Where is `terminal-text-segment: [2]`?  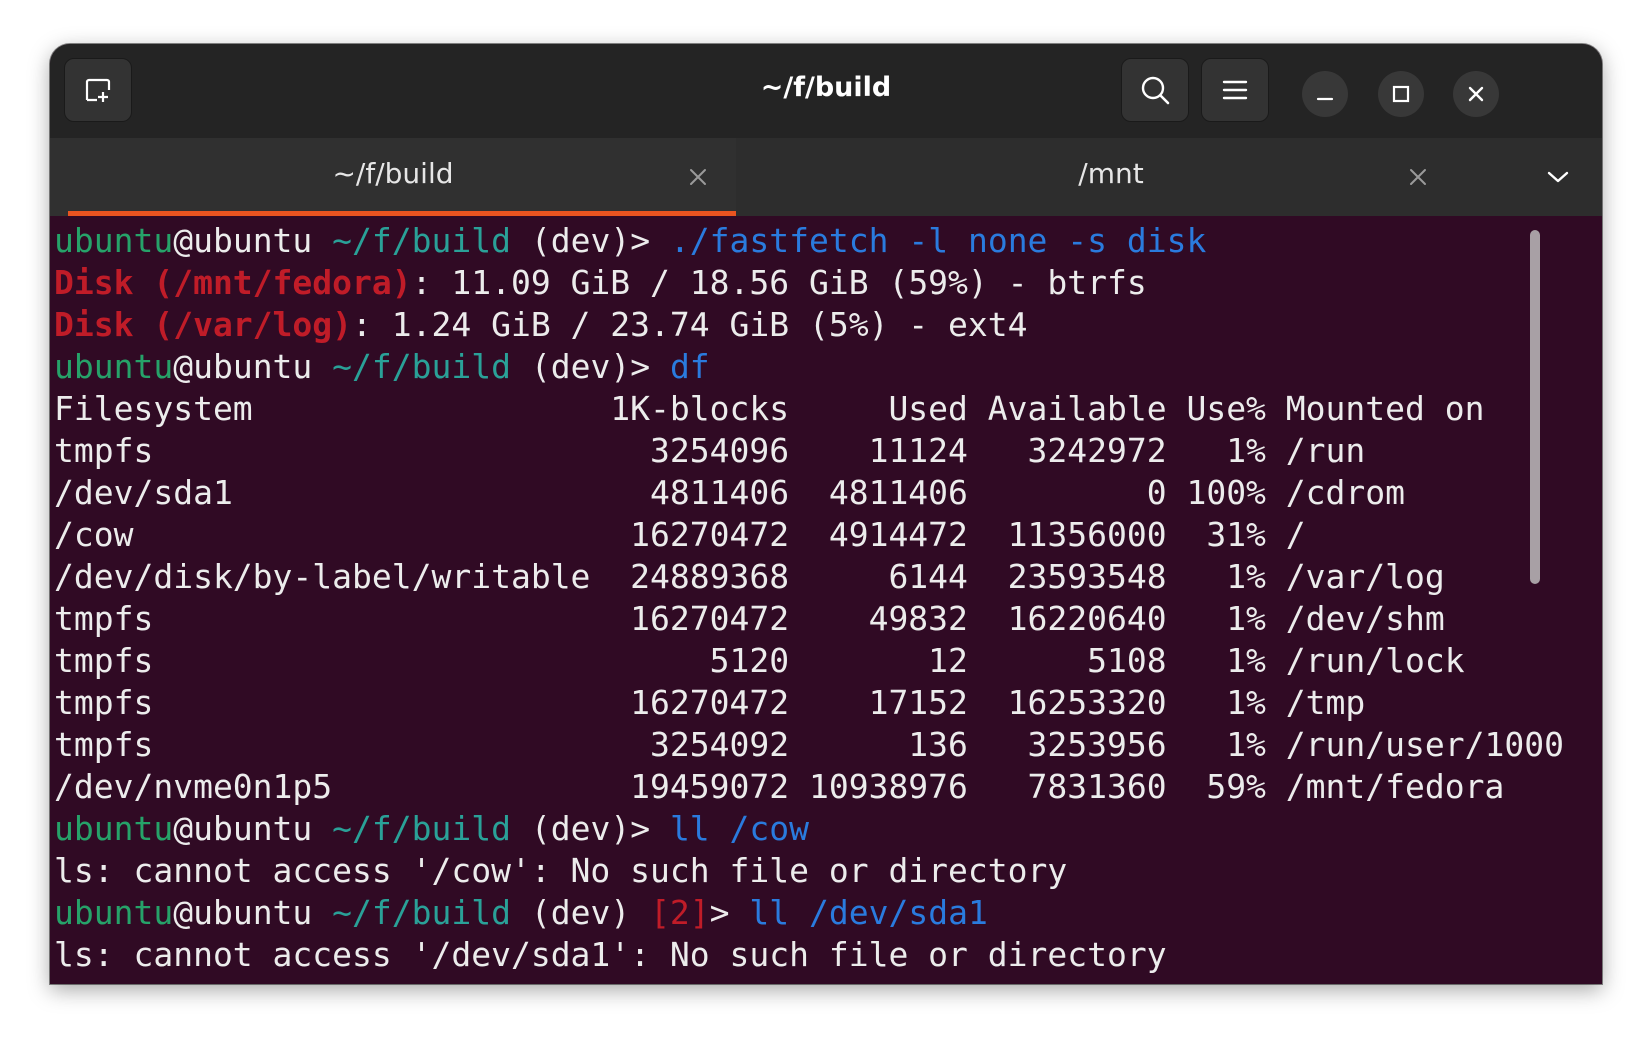 terminal-text-segment: [2] is located at coordinates (680, 912).